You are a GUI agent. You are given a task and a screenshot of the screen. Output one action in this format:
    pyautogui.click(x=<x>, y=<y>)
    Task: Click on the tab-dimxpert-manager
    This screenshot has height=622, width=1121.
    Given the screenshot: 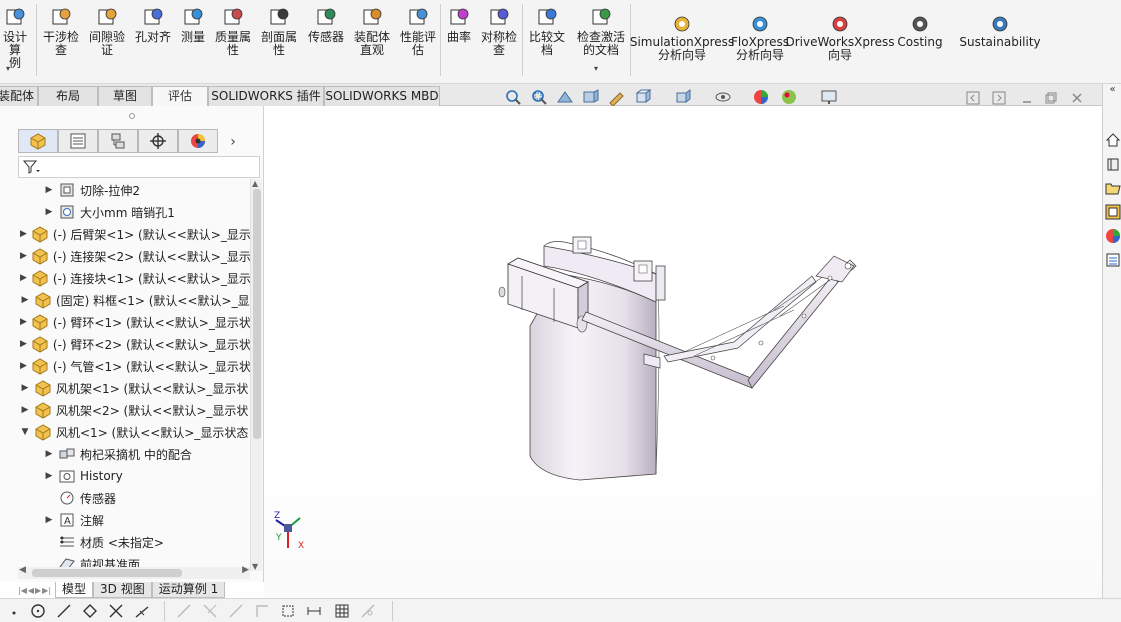 What is the action you would take?
    pyautogui.click(x=158, y=141)
    